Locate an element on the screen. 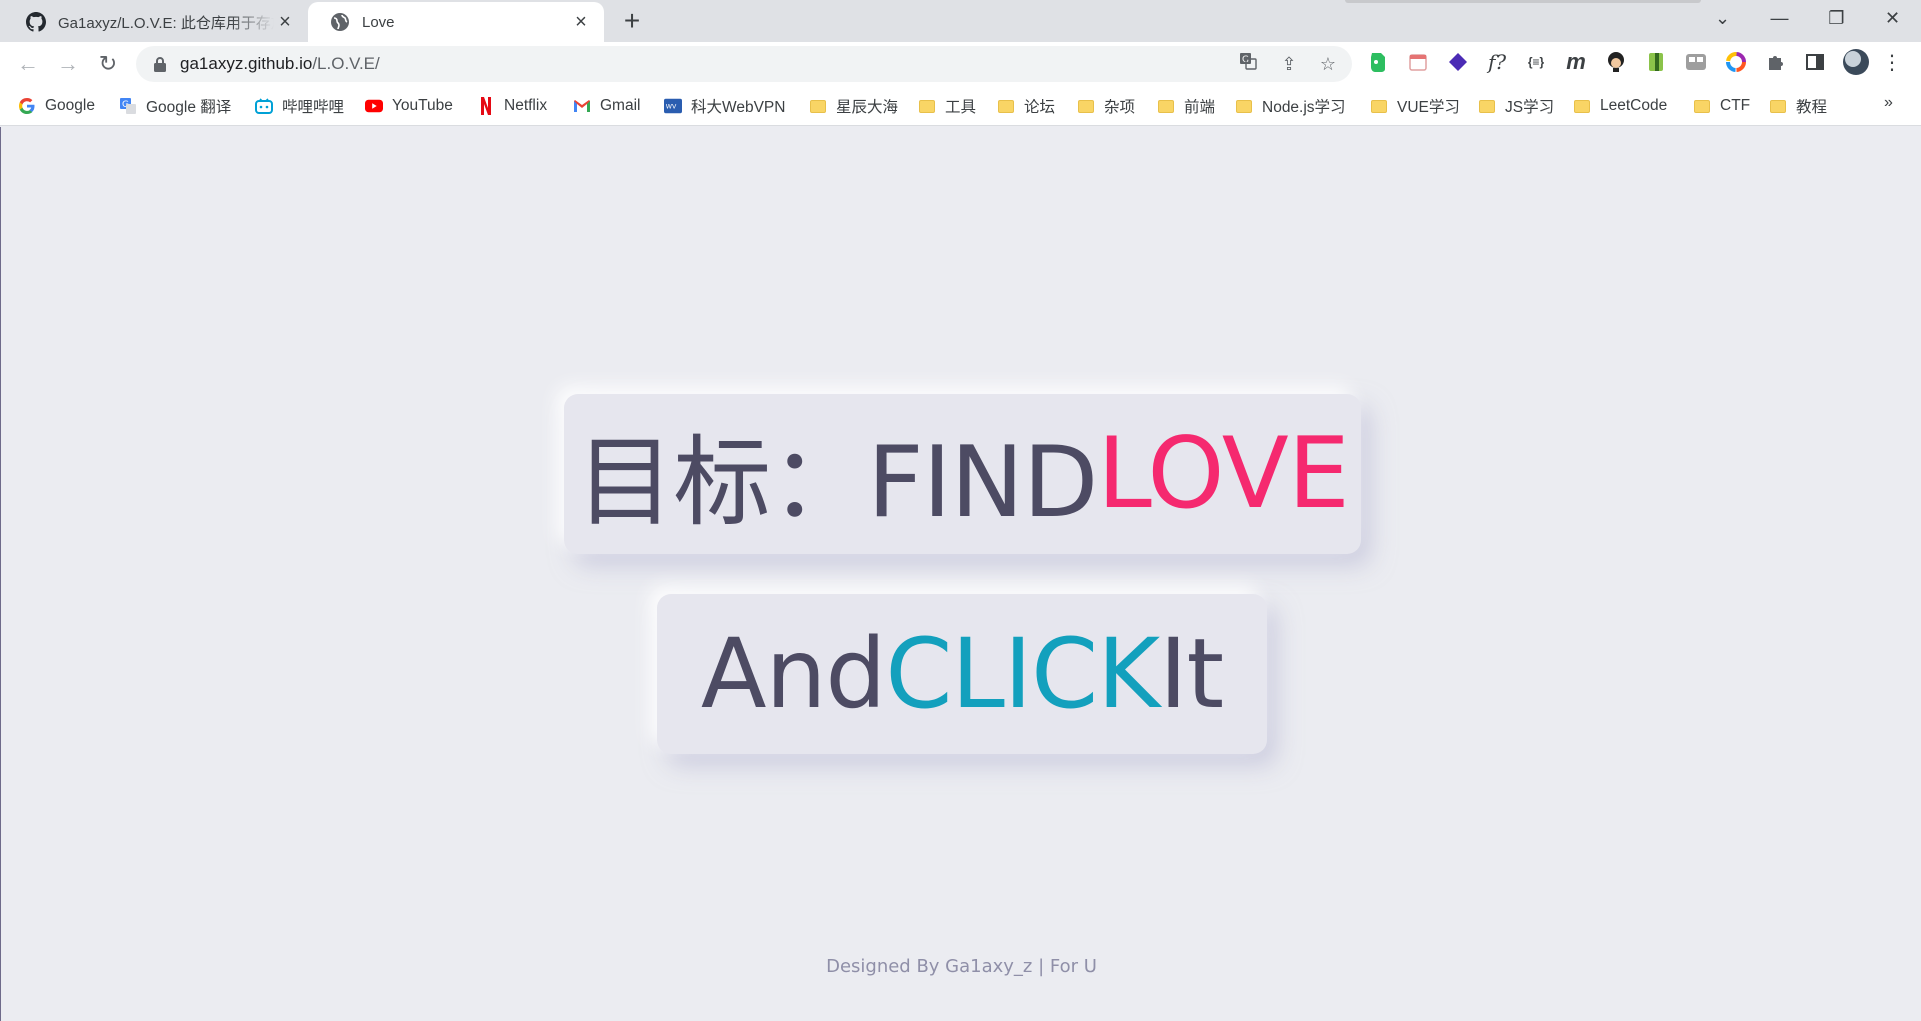  bookmark-label: LeetCode is located at coordinates (1634, 105).